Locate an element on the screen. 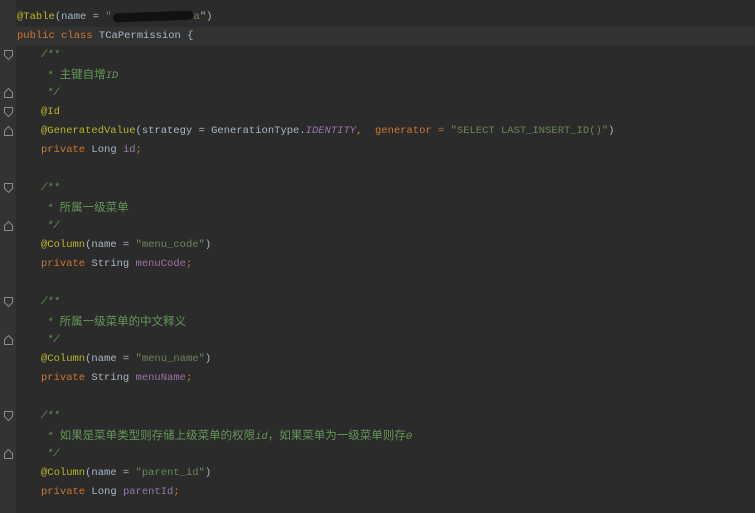  redacted-table-name is located at coordinates (152, 16).